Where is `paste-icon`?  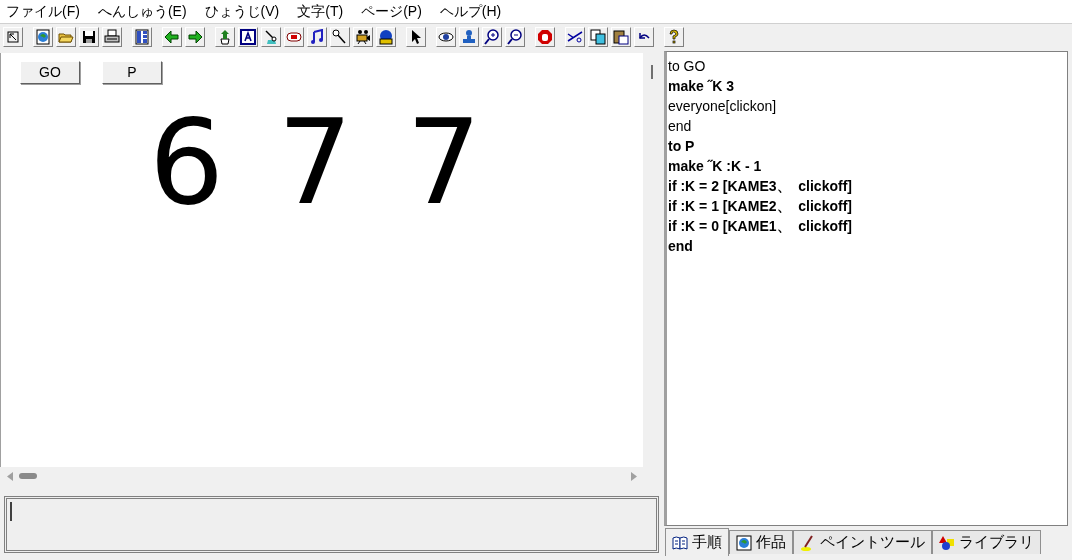 paste-icon is located at coordinates (621, 36).